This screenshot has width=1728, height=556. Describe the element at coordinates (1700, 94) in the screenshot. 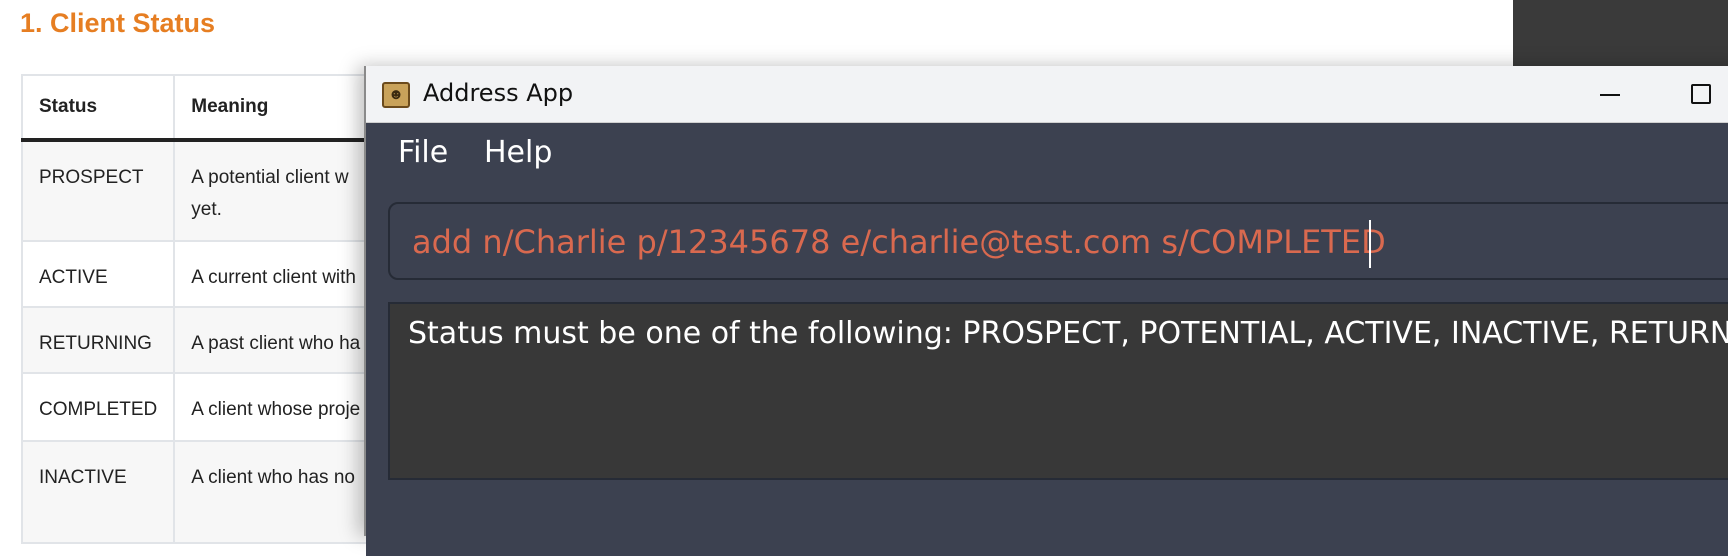

I see `maximize-button` at that location.